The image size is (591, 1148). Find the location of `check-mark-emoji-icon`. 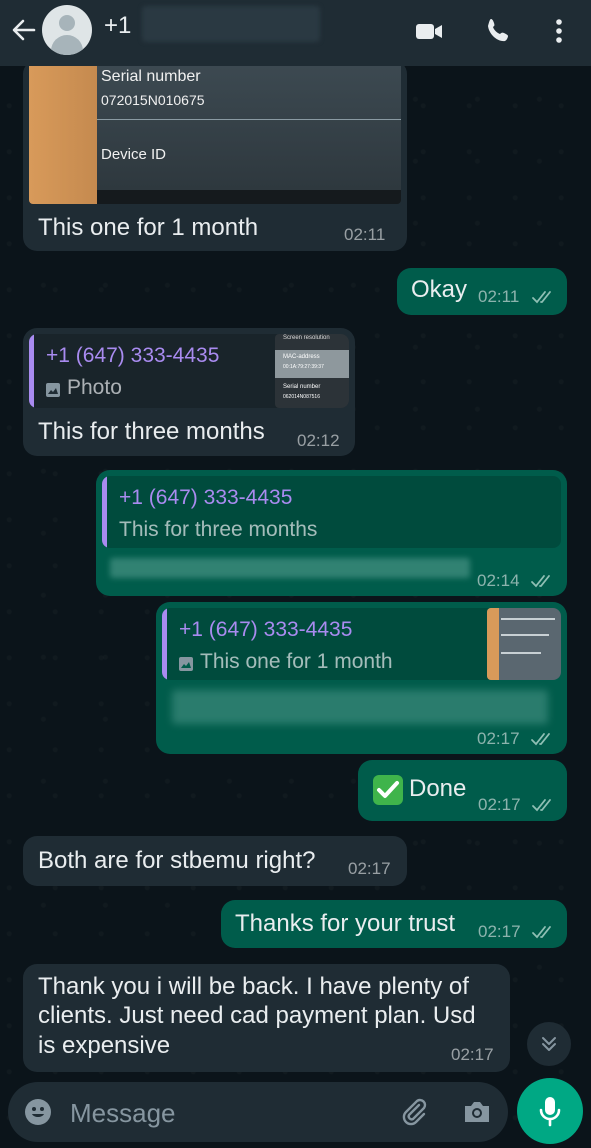

check-mark-emoji-icon is located at coordinates (388, 790).